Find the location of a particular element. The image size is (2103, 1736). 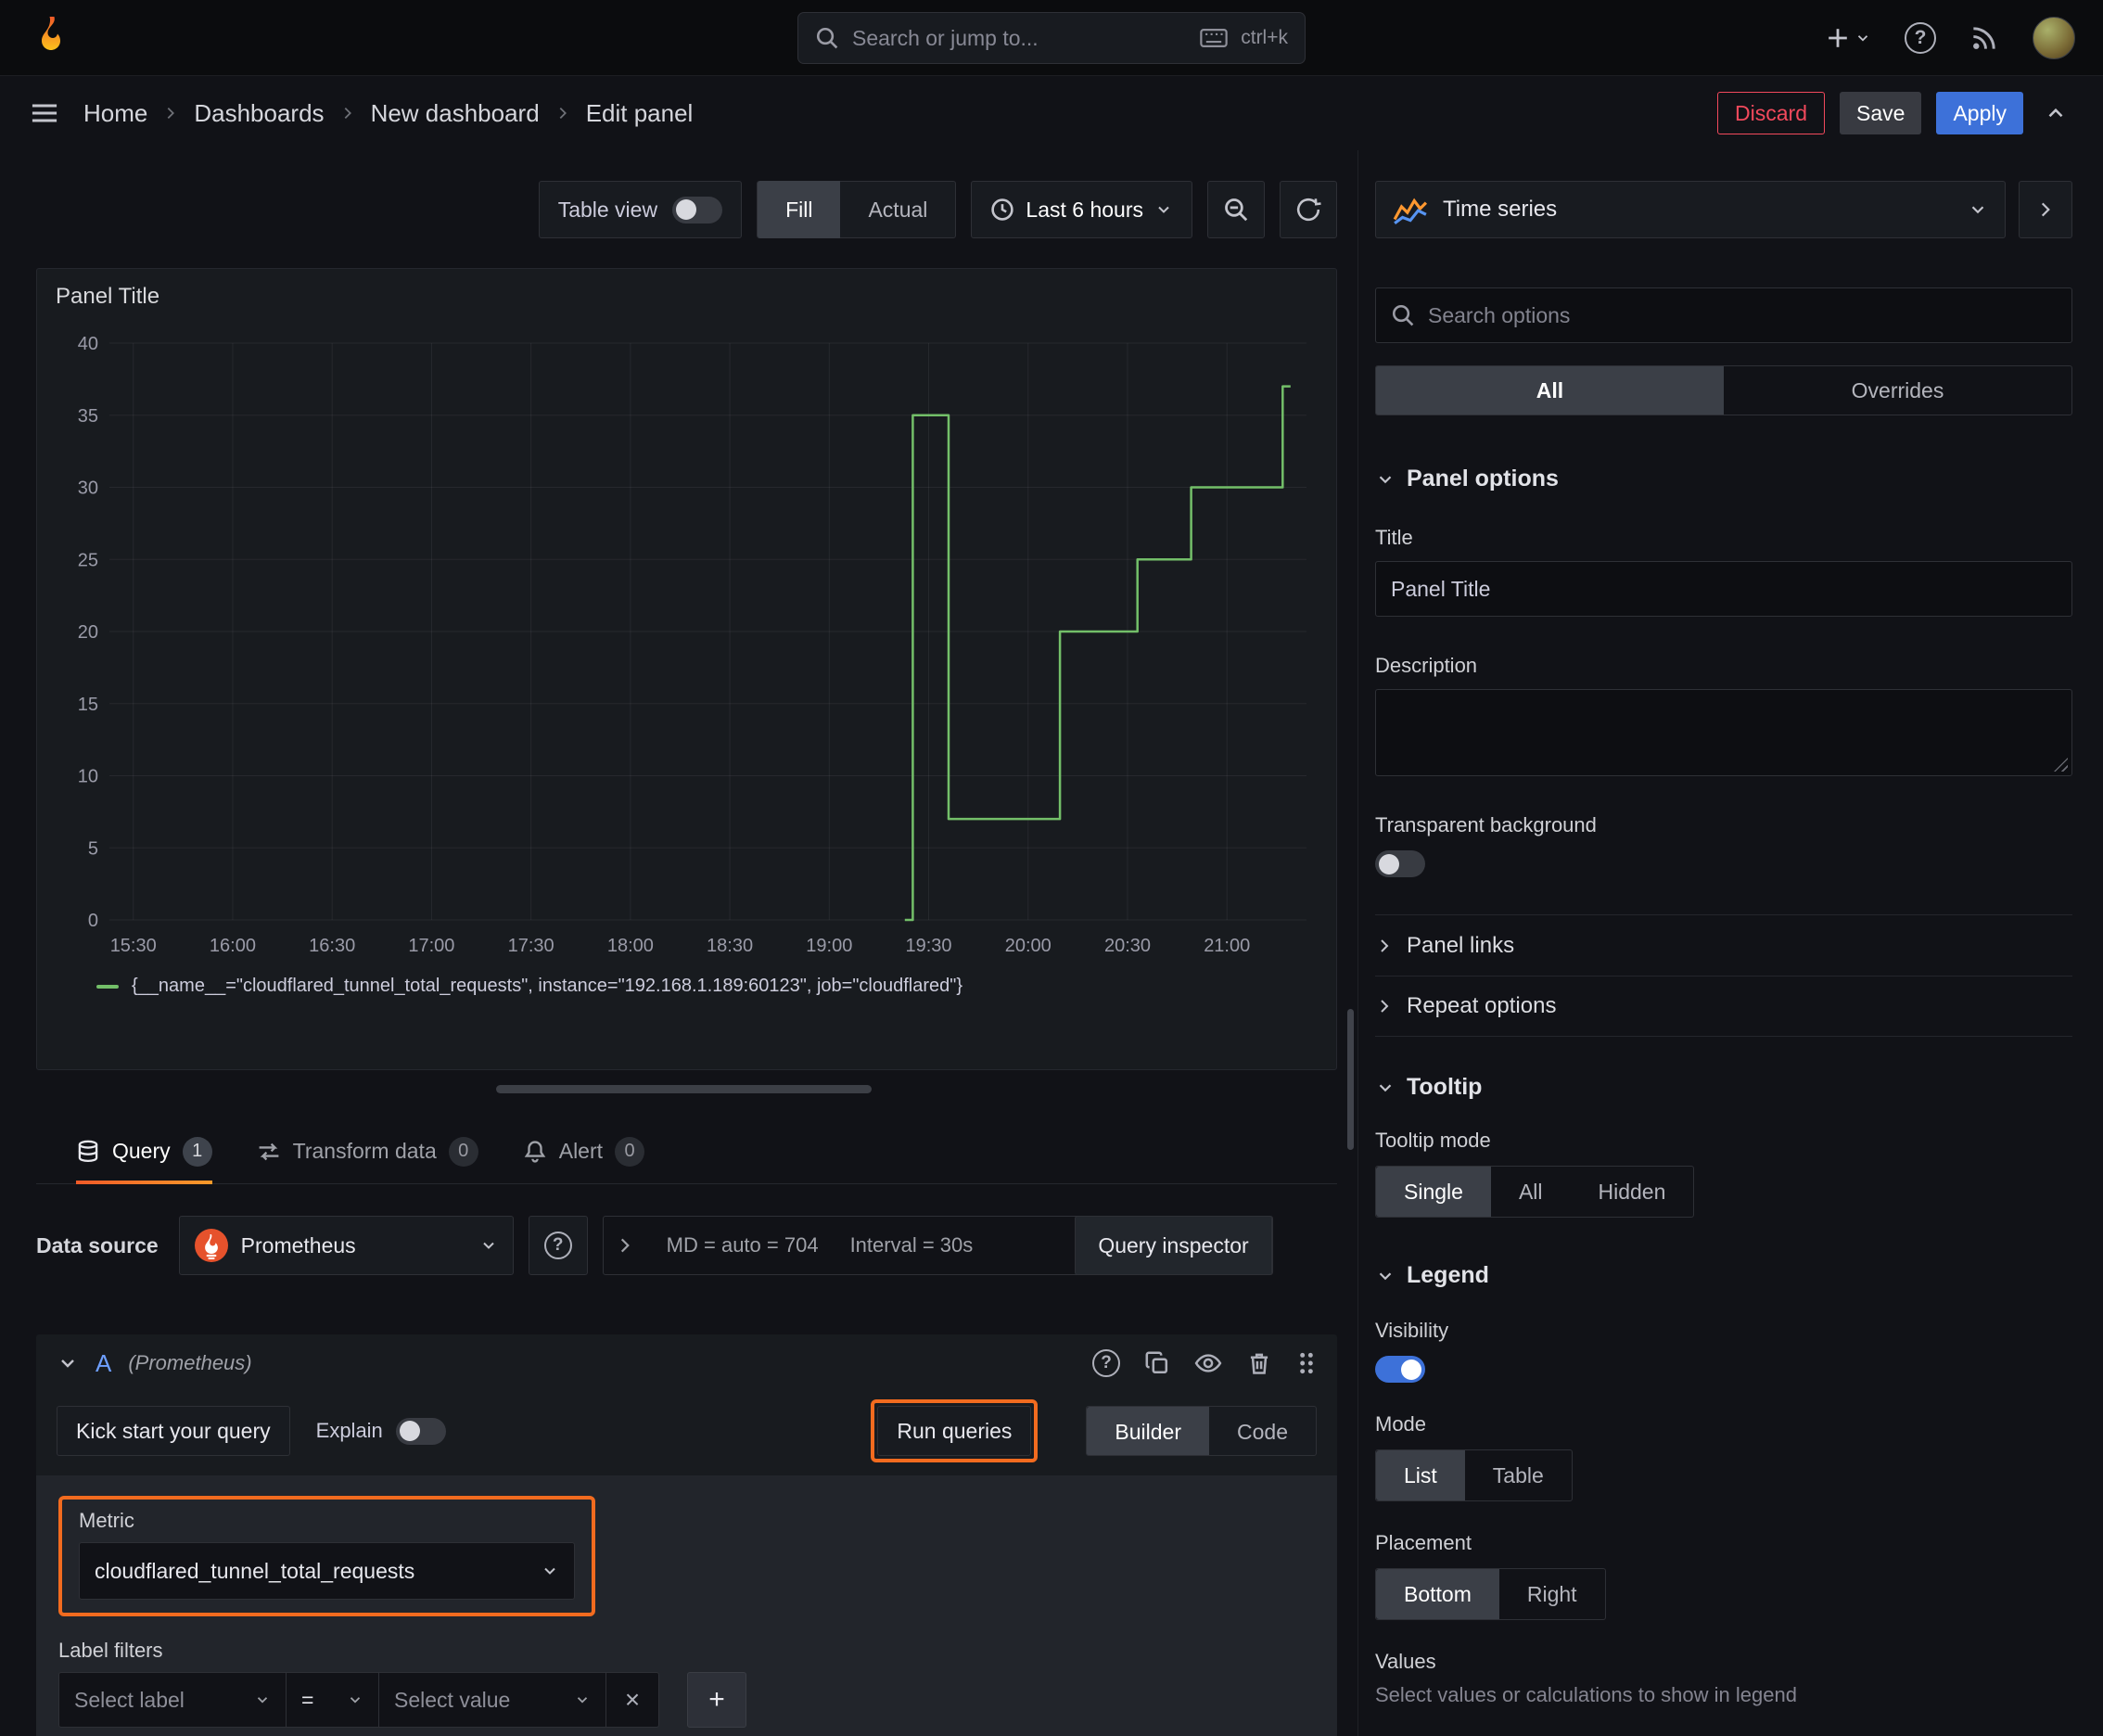

menu-toggle-button is located at coordinates (44, 113).